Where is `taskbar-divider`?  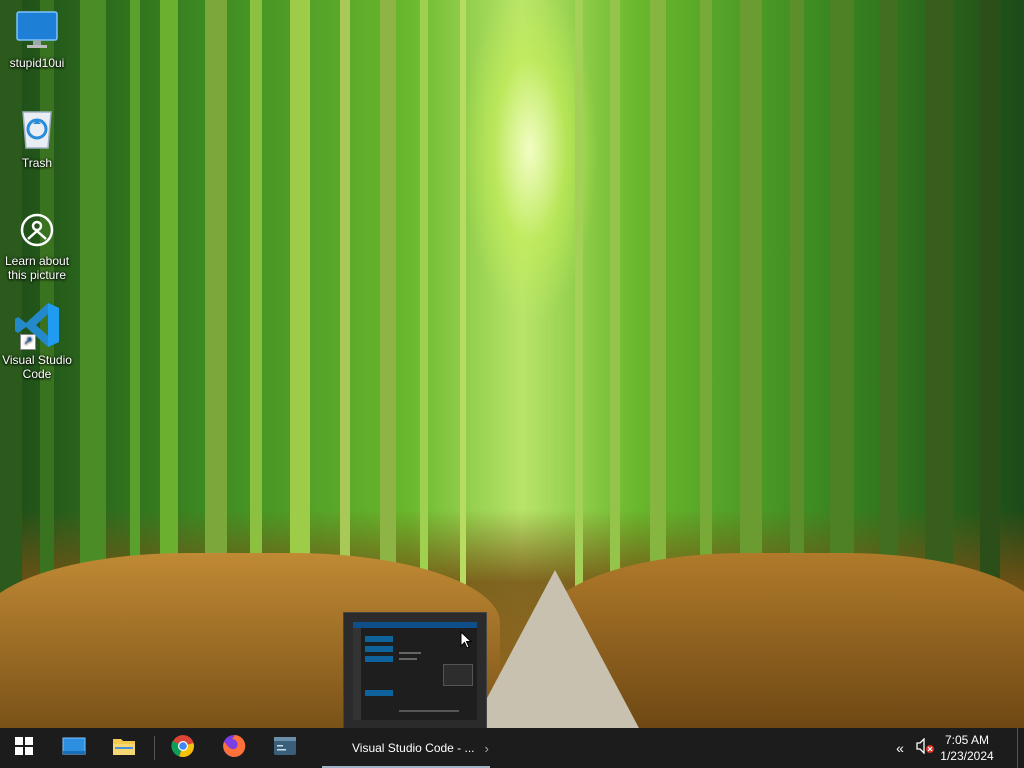 taskbar-divider is located at coordinates (154, 748).